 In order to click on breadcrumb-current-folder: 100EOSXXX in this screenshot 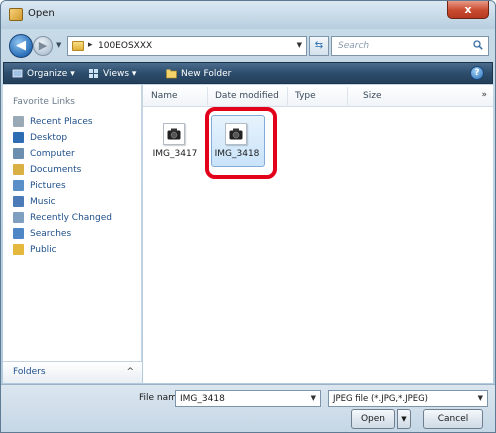, I will do `click(125, 46)`.